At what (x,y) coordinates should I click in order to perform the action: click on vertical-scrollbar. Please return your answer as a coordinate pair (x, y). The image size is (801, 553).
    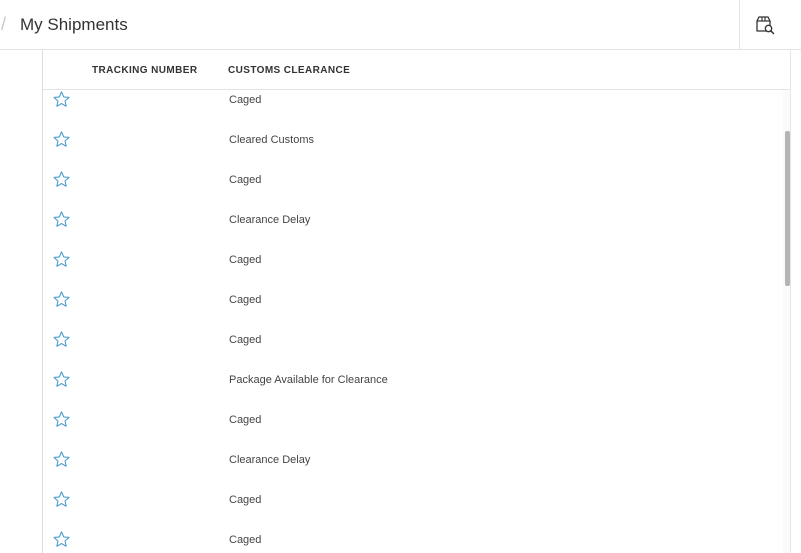
    Looking at the image, I should click on (786, 322).